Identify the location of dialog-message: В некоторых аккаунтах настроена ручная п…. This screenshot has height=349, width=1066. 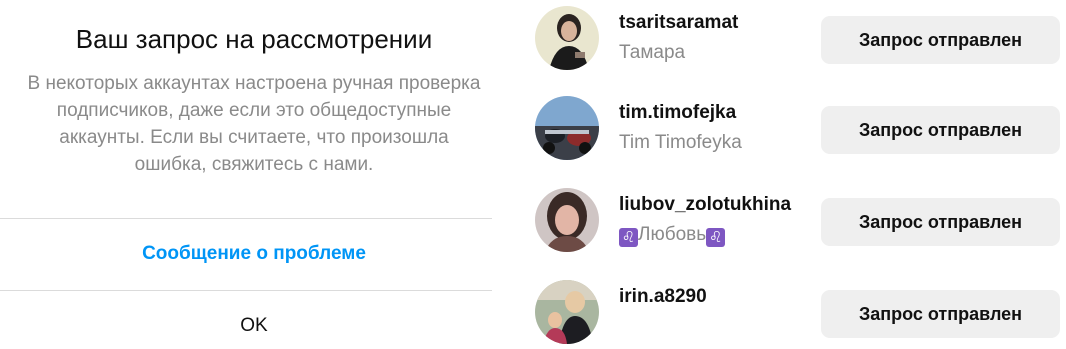
(254, 124).